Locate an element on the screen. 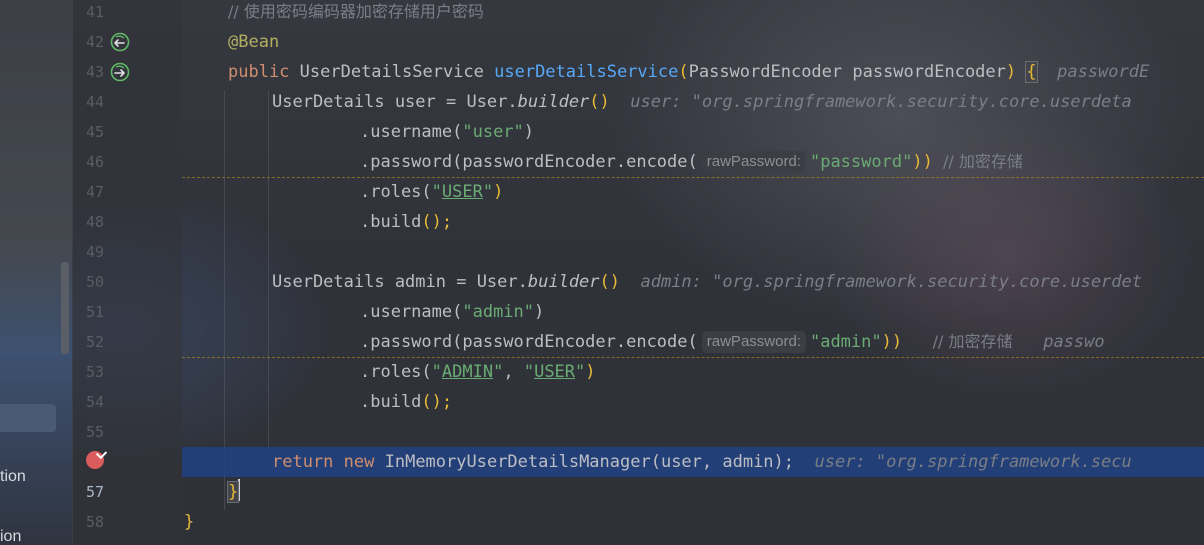 Image resolution: width=1204 pixels, height=545 pixels. line-number: 58 is located at coordinates (94, 522).